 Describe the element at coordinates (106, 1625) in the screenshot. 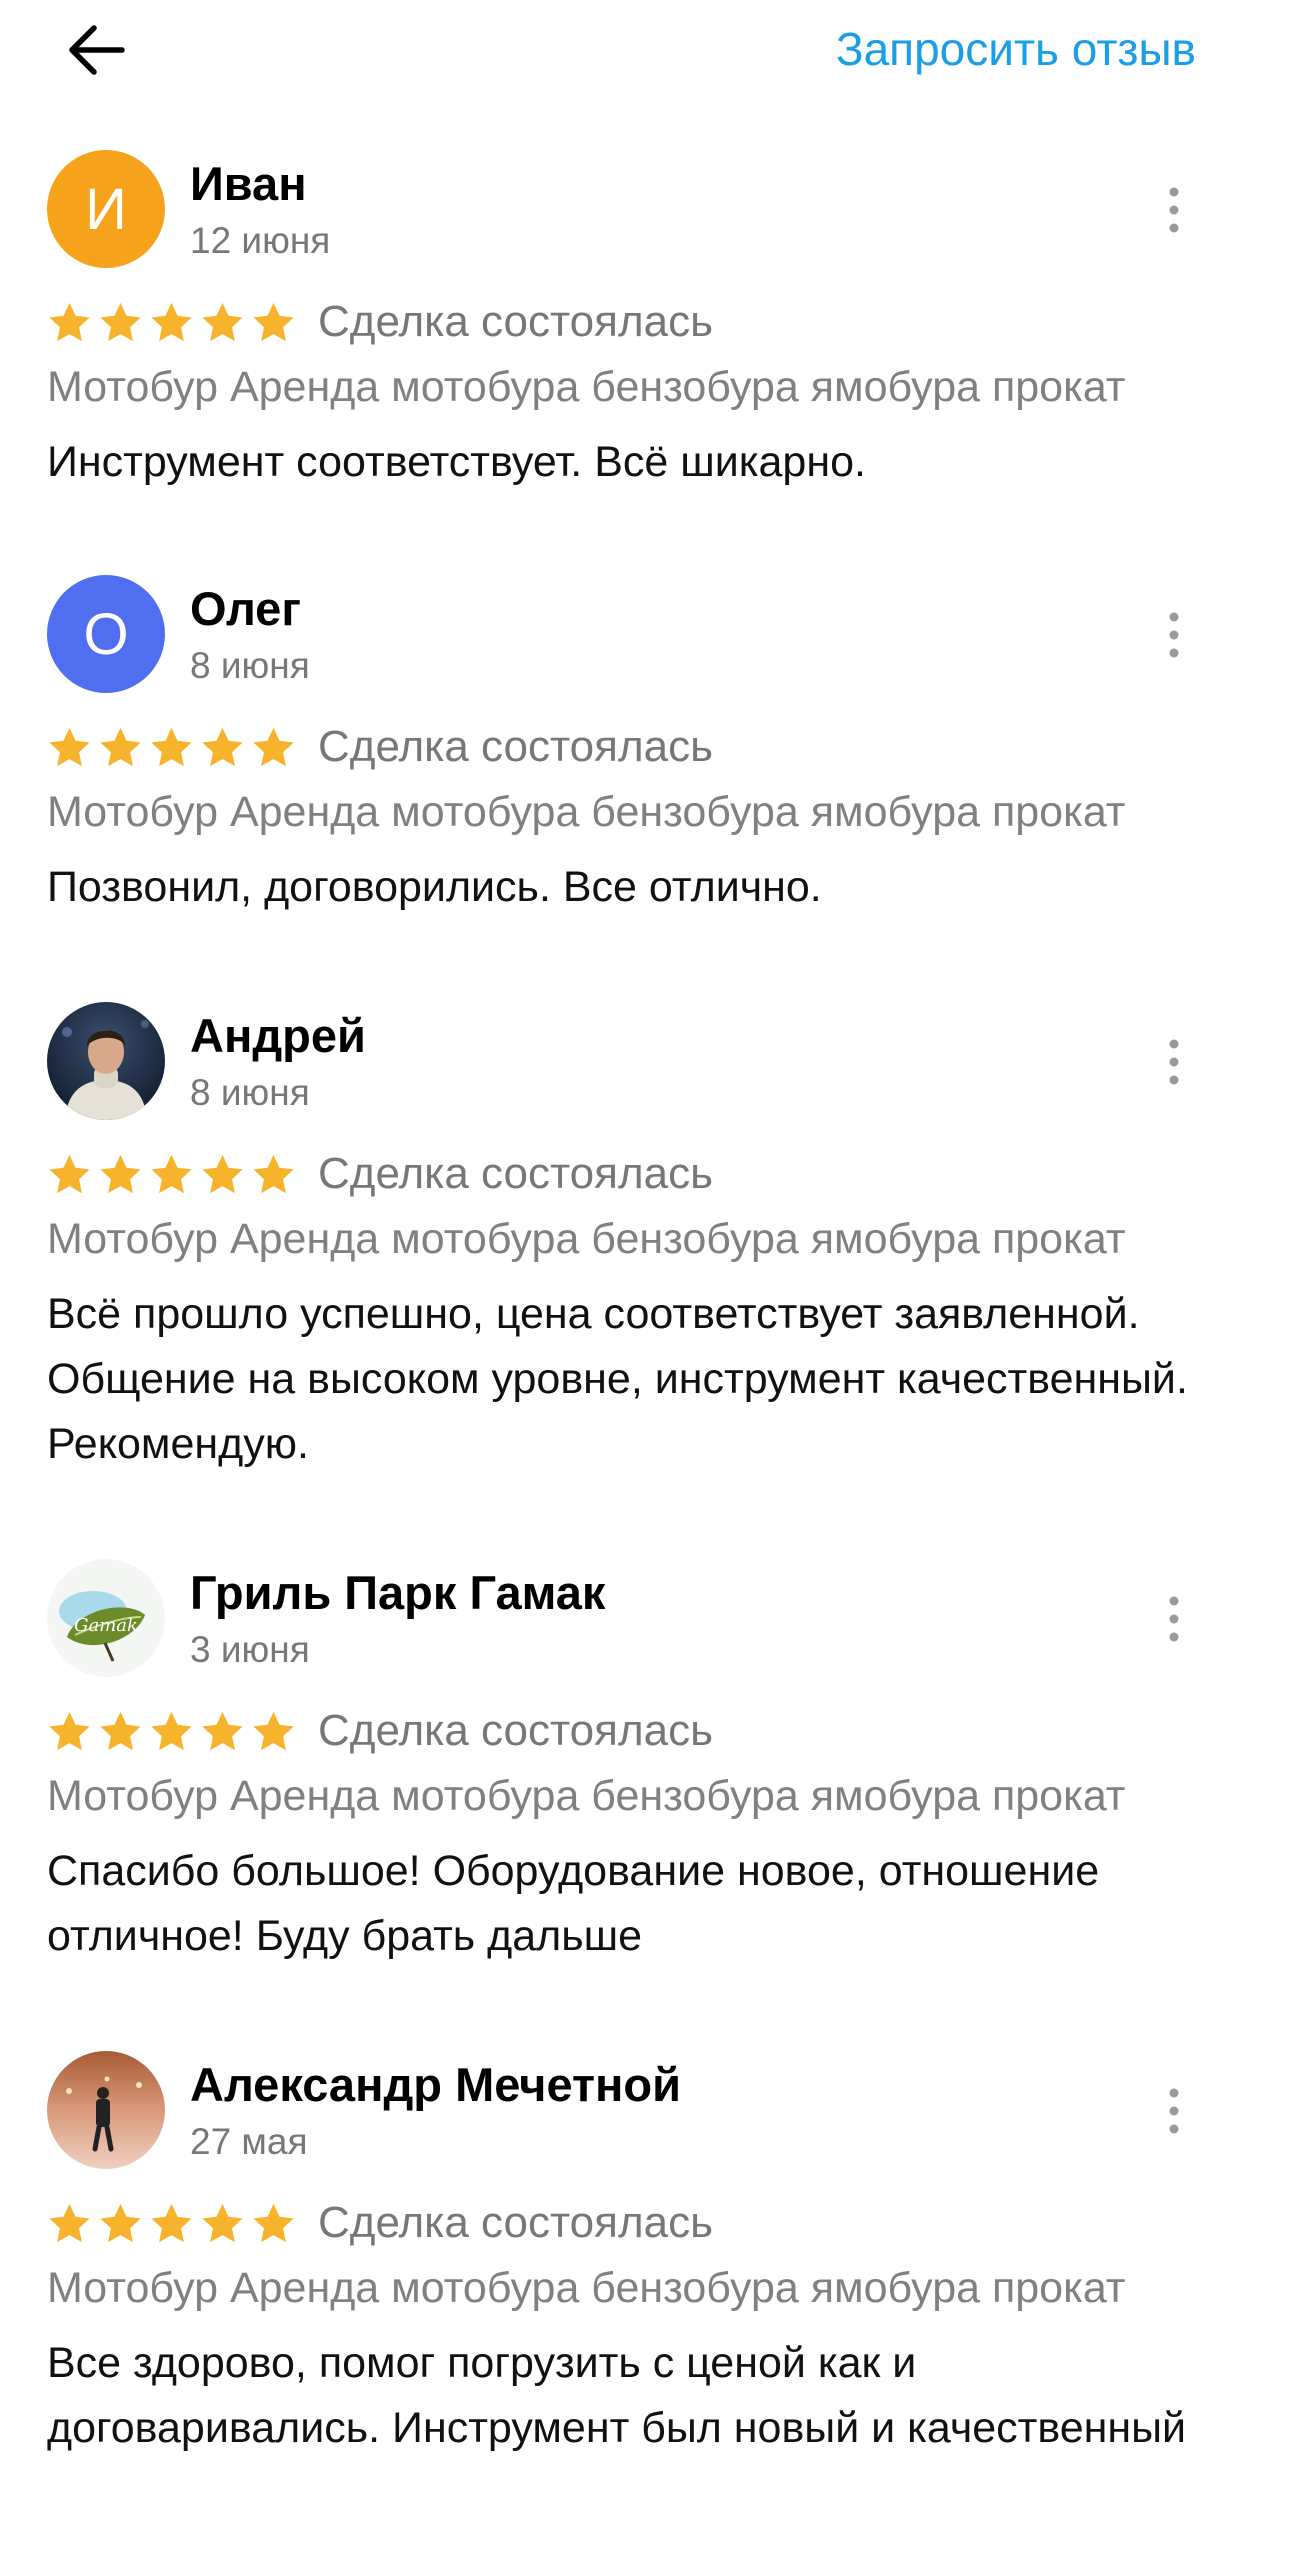

I see `svg-text: Gamak` at that location.